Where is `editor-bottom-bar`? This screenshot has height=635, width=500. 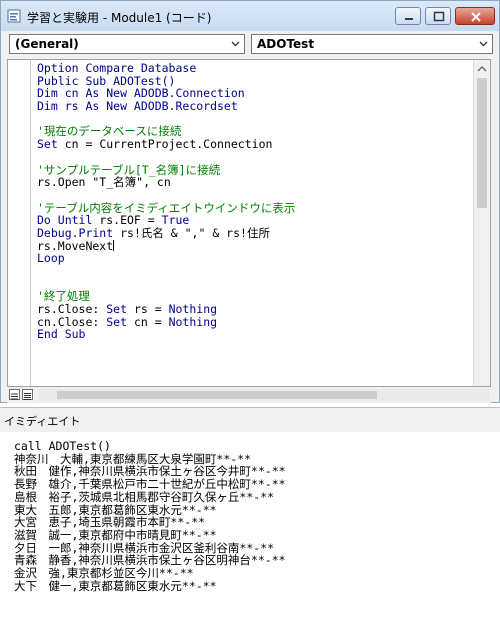 editor-bottom-bar is located at coordinates (249, 395).